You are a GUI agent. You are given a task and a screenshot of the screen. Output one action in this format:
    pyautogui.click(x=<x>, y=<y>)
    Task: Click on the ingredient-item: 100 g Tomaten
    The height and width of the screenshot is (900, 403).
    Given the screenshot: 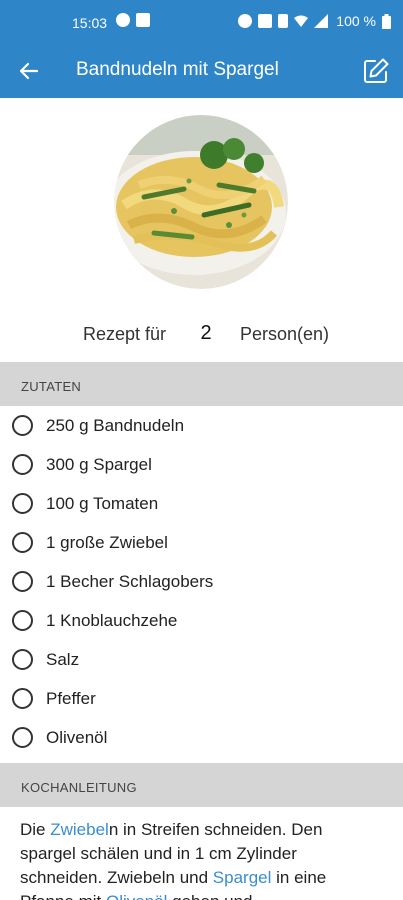 What is the action you would take?
    pyautogui.click(x=201, y=503)
    